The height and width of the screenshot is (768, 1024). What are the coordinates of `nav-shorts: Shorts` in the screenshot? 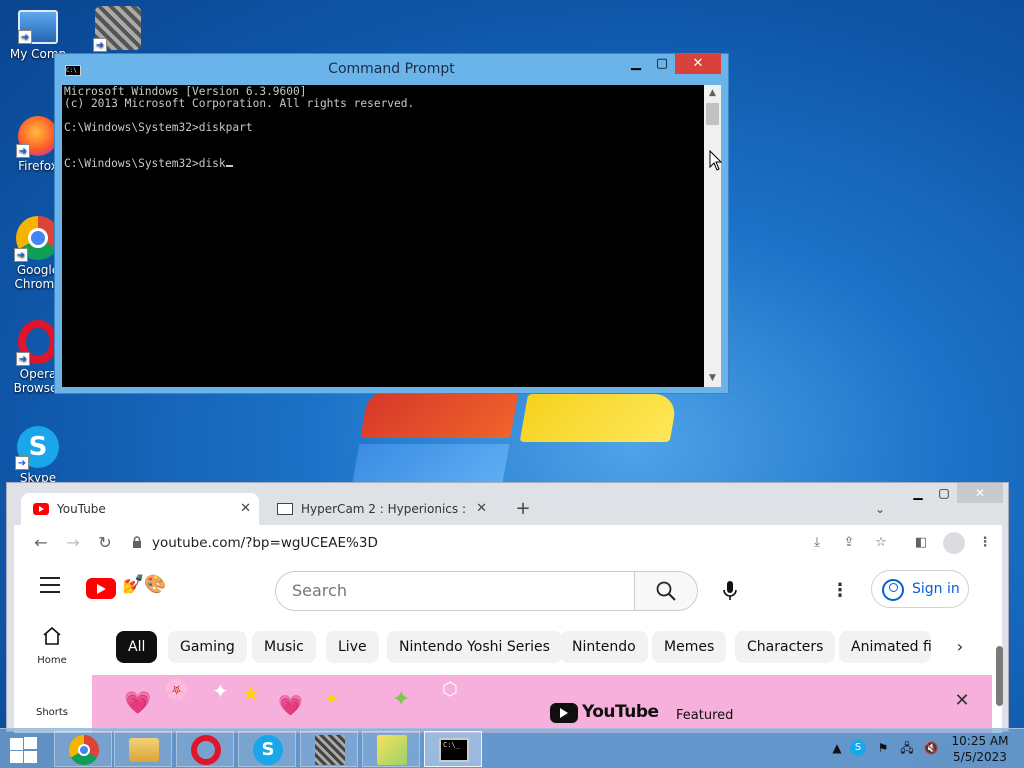 It's located at (52, 712).